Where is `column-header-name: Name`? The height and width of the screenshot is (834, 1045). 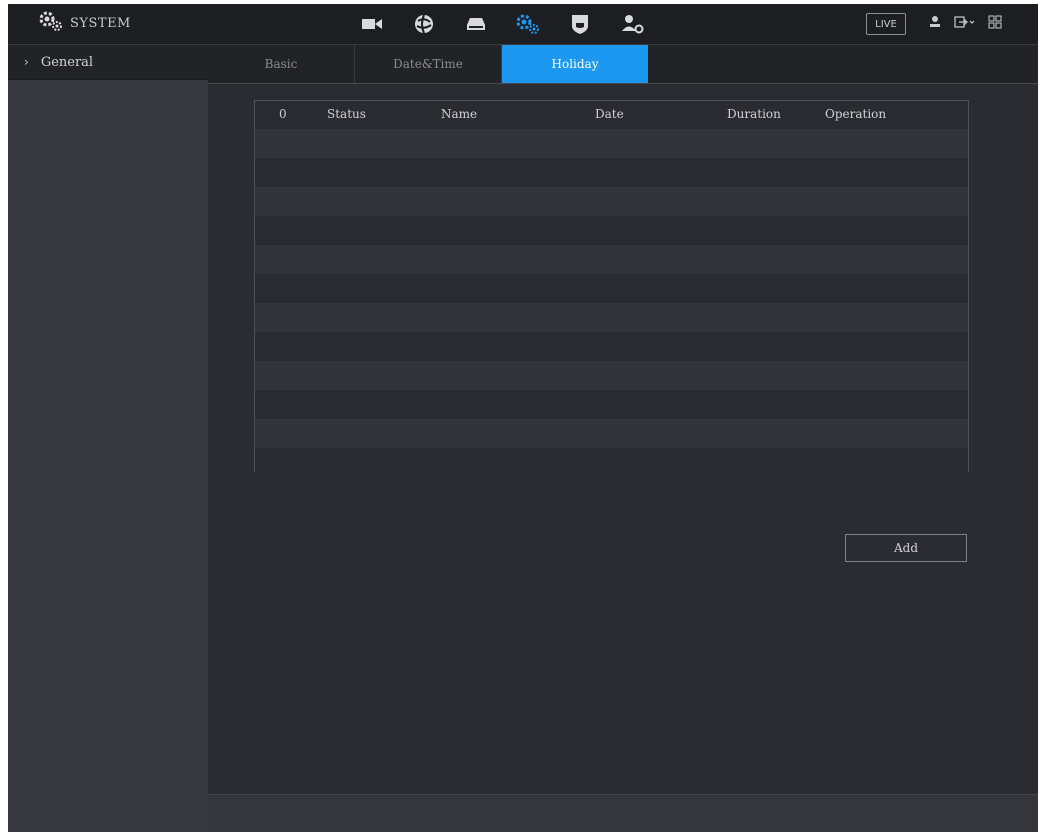 column-header-name: Name is located at coordinates (459, 114).